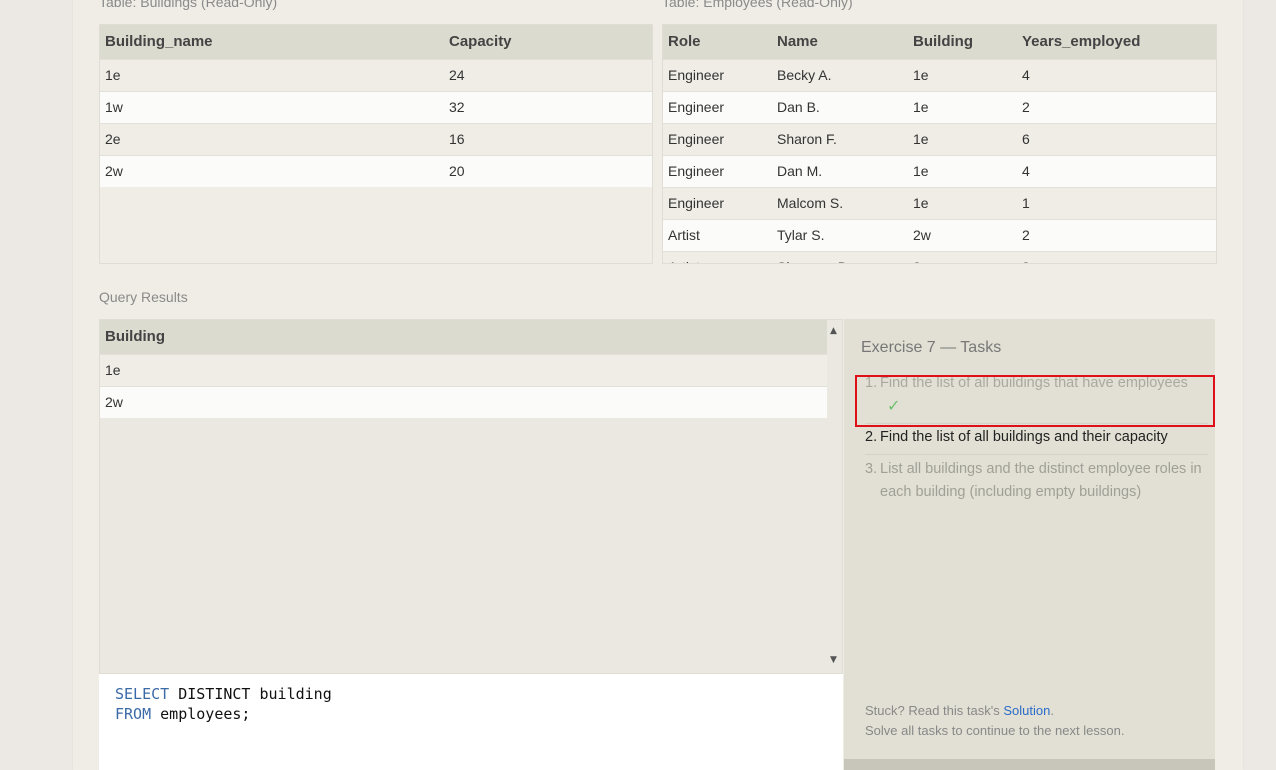 Image resolution: width=1276 pixels, height=770 pixels. Describe the element at coordinates (934, 710) in the screenshot. I see `stuck-prefix: Stuck? Read this task's` at that location.